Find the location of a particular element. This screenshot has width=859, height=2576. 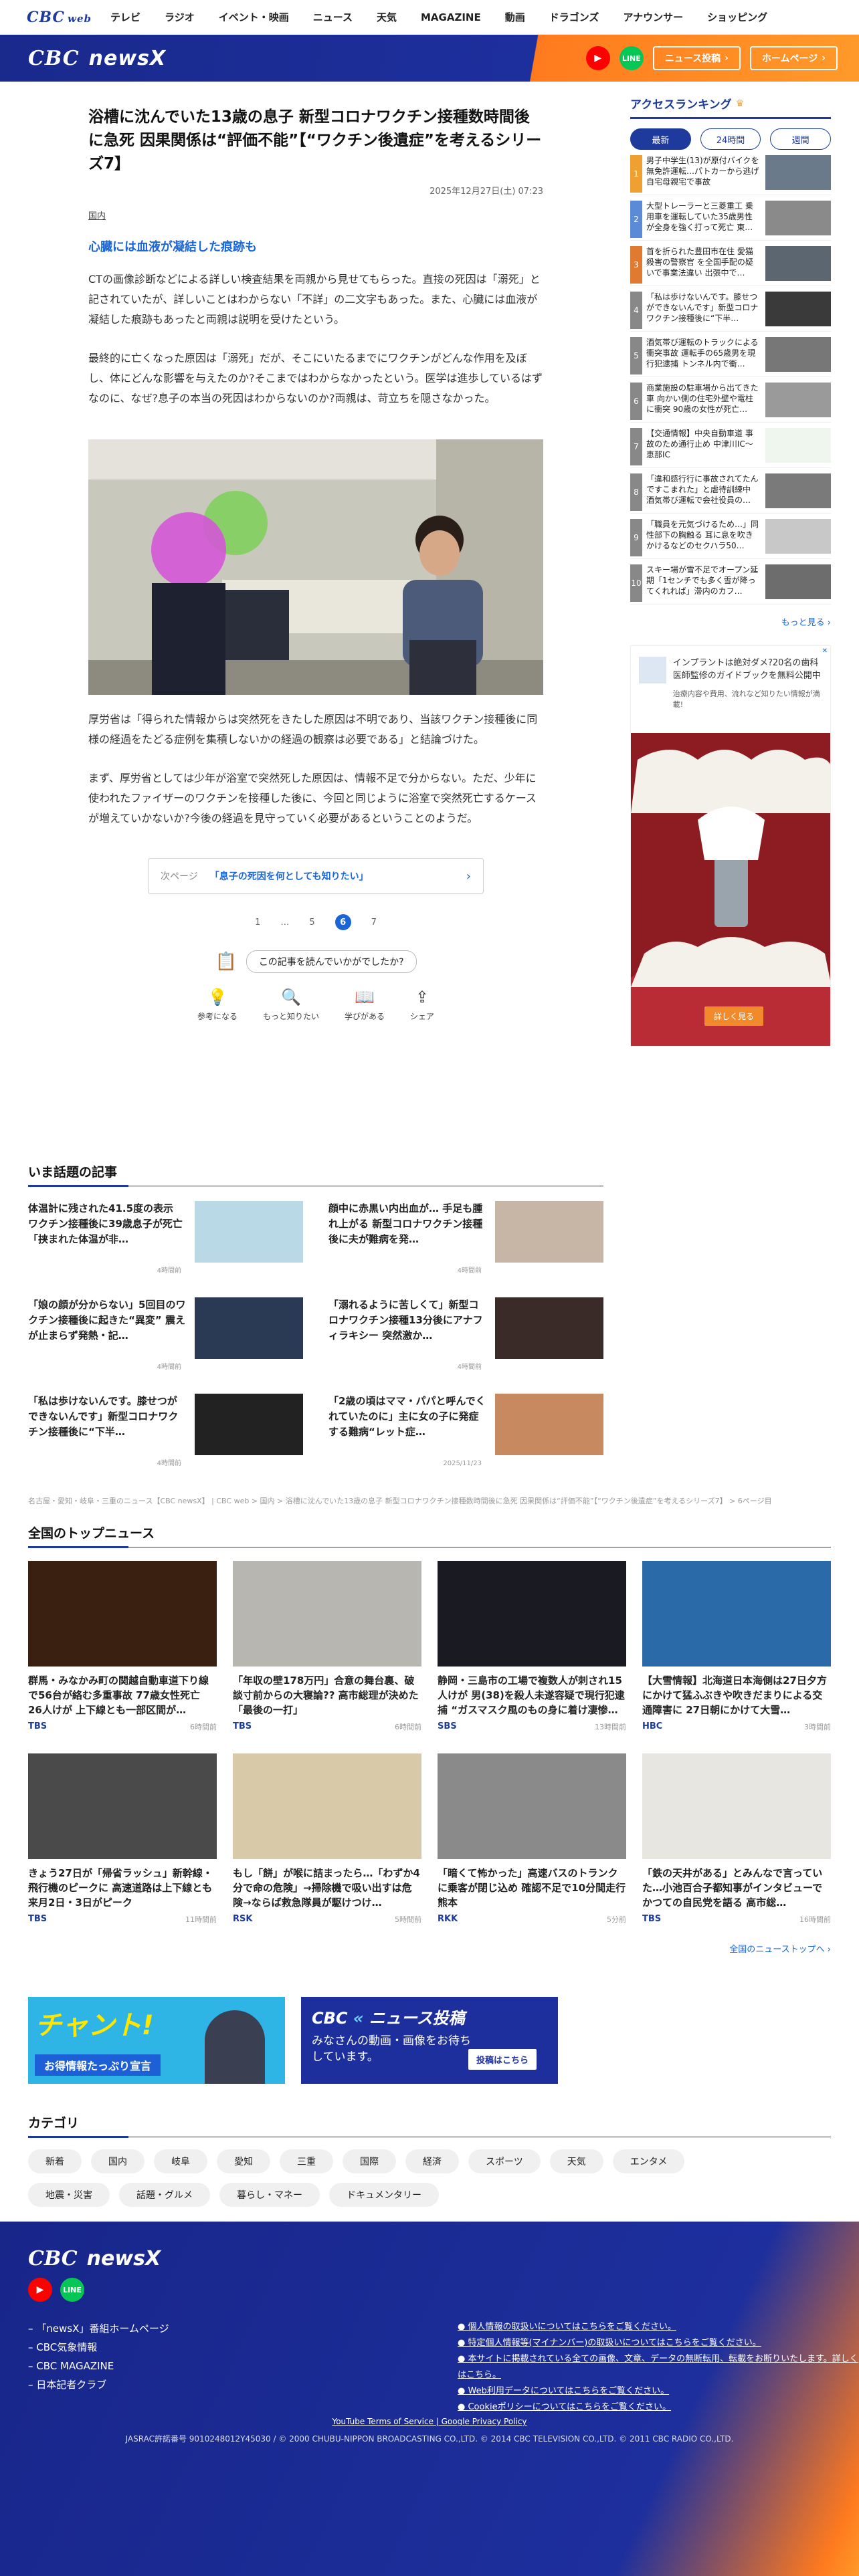

newsx-logo: CBC newsX is located at coordinates (97, 59).